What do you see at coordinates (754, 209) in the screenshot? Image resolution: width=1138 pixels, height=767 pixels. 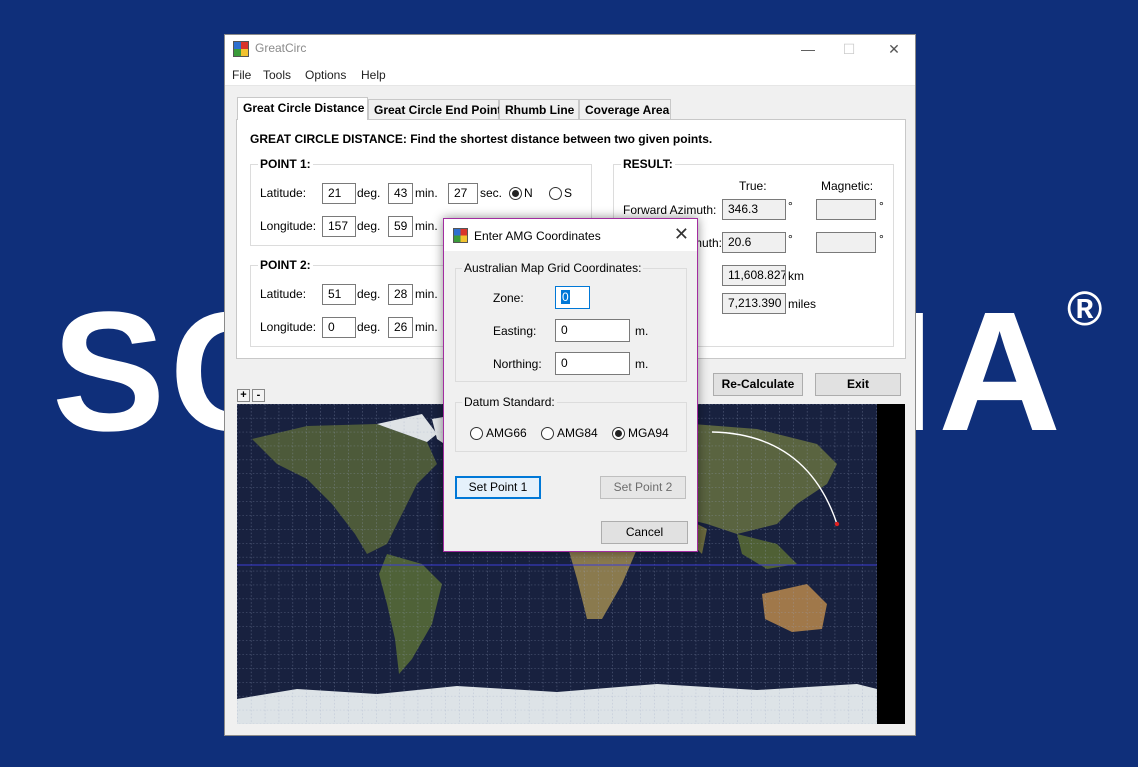 I see `forward-azimuth-true-field: 346.3` at bounding box center [754, 209].